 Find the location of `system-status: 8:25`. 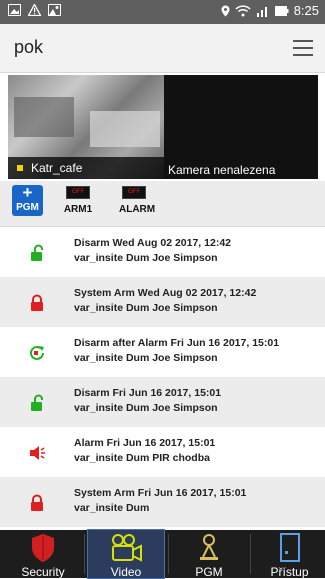

system-status: 8:25 is located at coordinates (270, 10).